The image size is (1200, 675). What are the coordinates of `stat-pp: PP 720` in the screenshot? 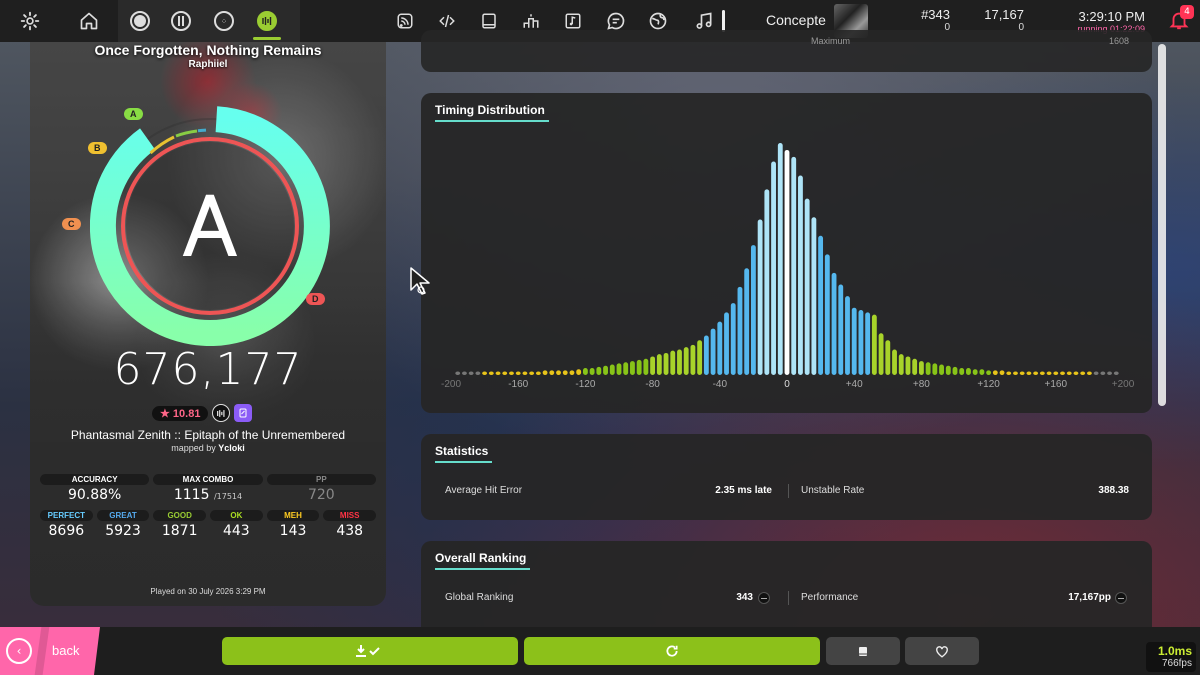 It's located at (321, 488).